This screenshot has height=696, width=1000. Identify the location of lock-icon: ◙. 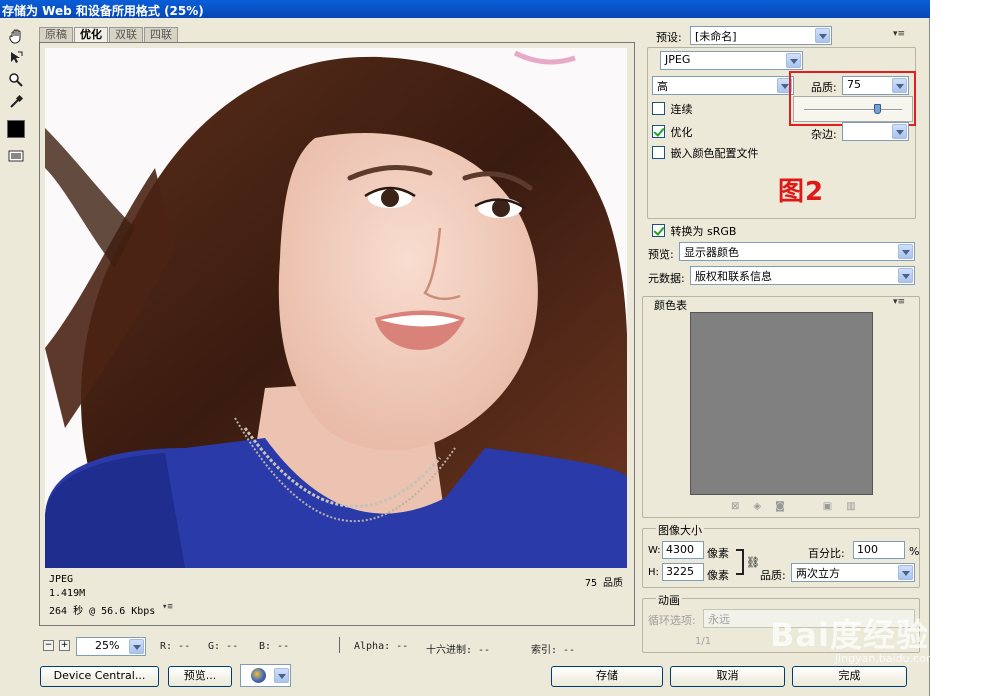
(780, 506).